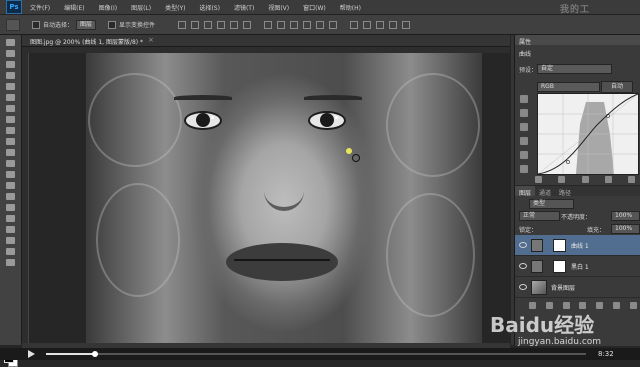  What do you see at coordinates (36, 24) in the screenshot?
I see `auto-select-checkbox` at bounding box center [36, 24].